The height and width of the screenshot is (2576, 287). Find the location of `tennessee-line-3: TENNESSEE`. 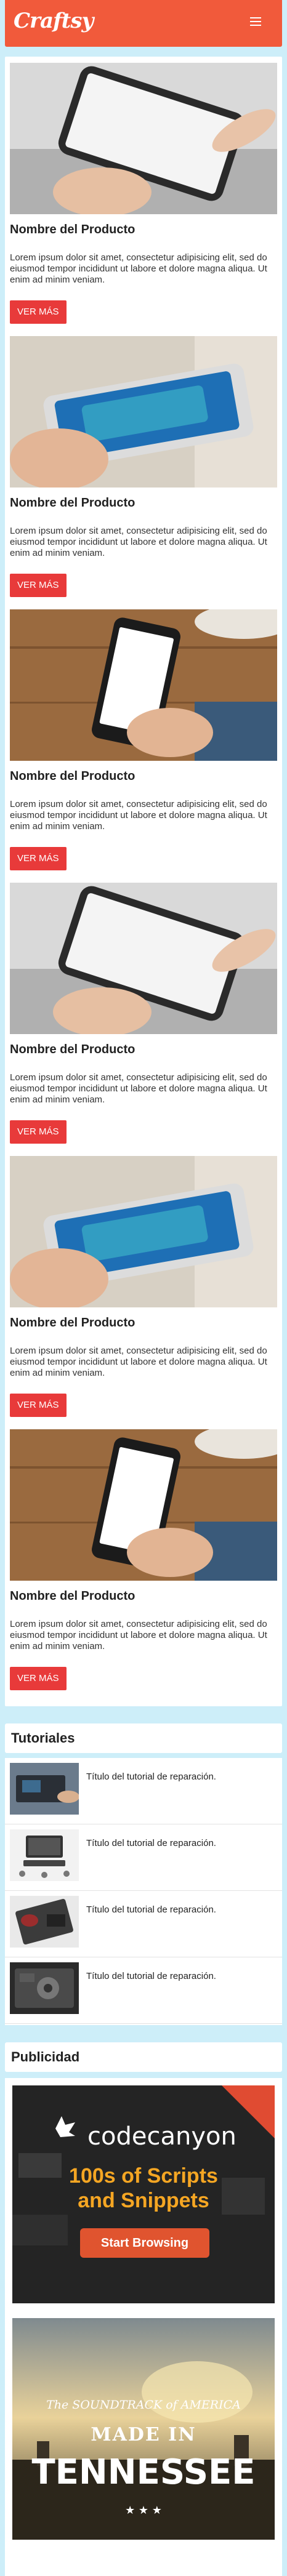

tennessee-line-3: TENNESSEE is located at coordinates (143, 2472).